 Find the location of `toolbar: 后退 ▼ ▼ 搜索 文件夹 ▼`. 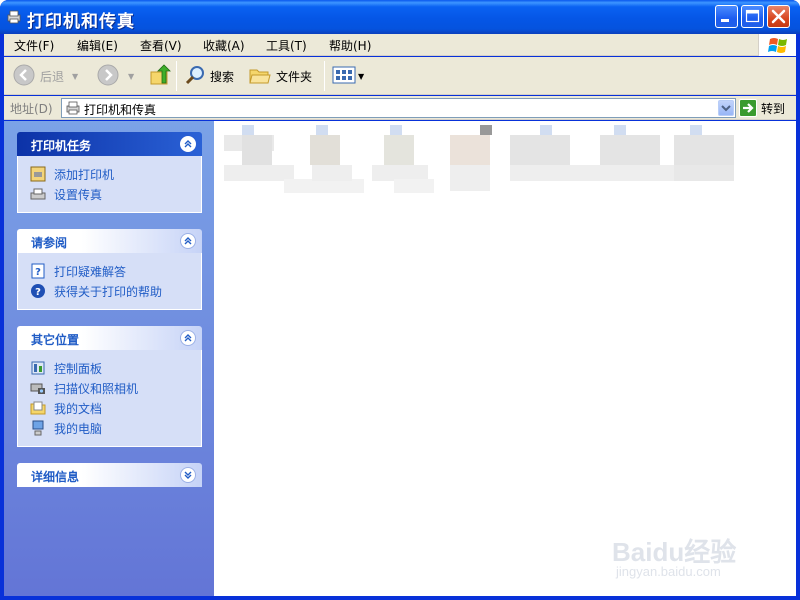

toolbar: 后退 ▼ ▼ 搜索 文件夹 ▼ is located at coordinates (400, 76).